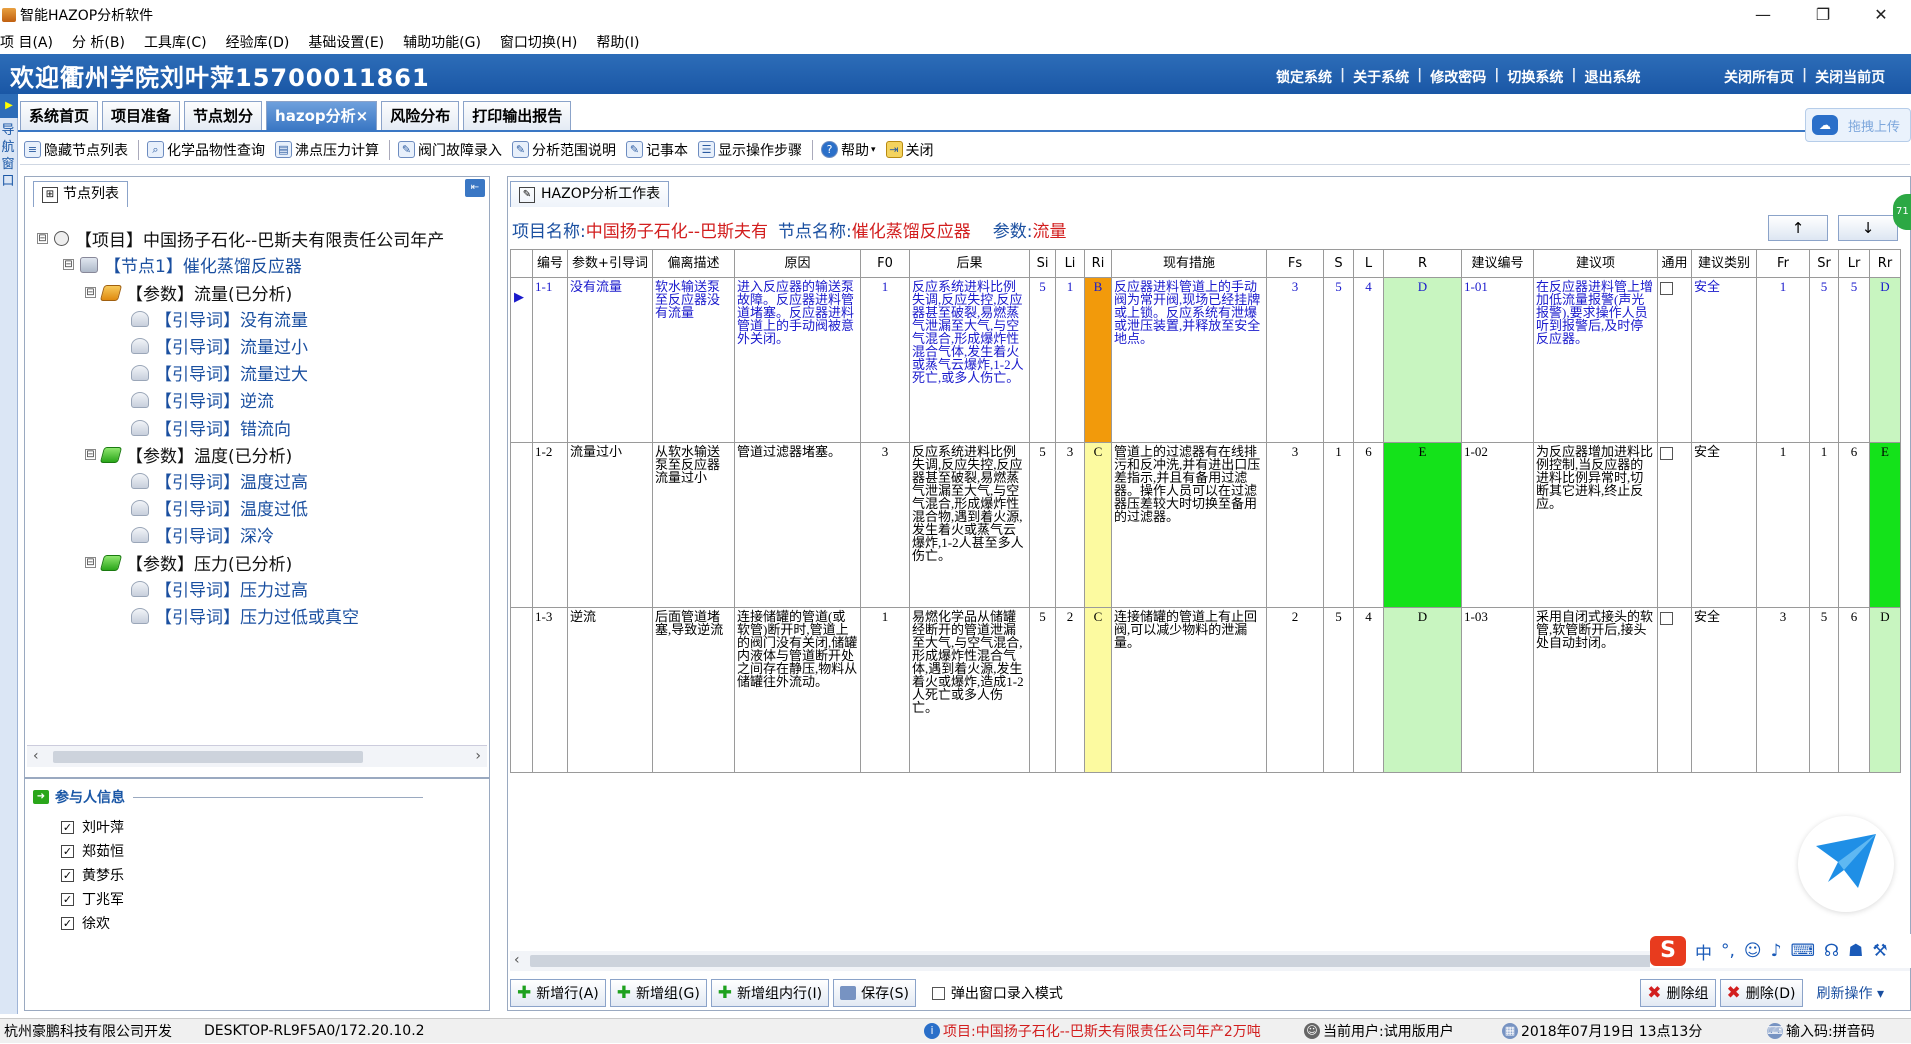 This screenshot has height=1044, width=1911. Describe the element at coordinates (1295, 263) in the screenshot. I see `column-header: Fs` at that location.